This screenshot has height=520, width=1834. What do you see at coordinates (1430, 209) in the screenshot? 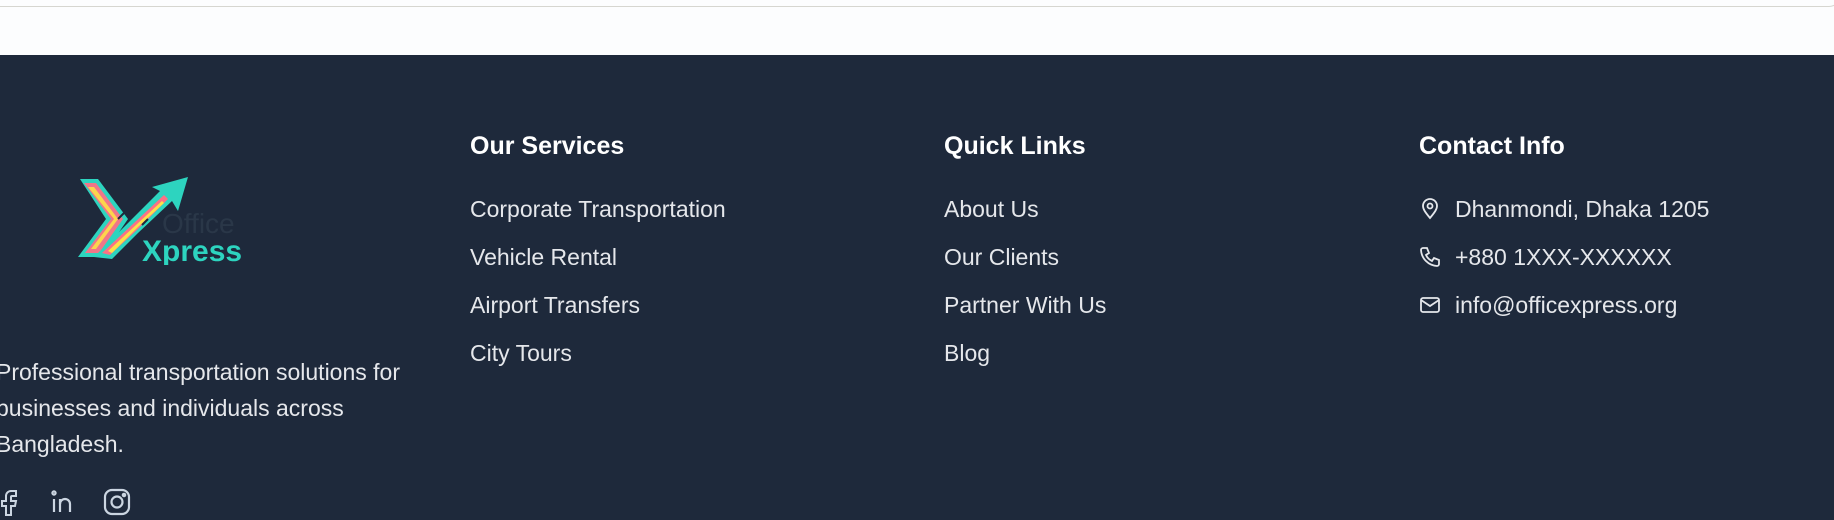
I see `map-pin-icon` at bounding box center [1430, 209].